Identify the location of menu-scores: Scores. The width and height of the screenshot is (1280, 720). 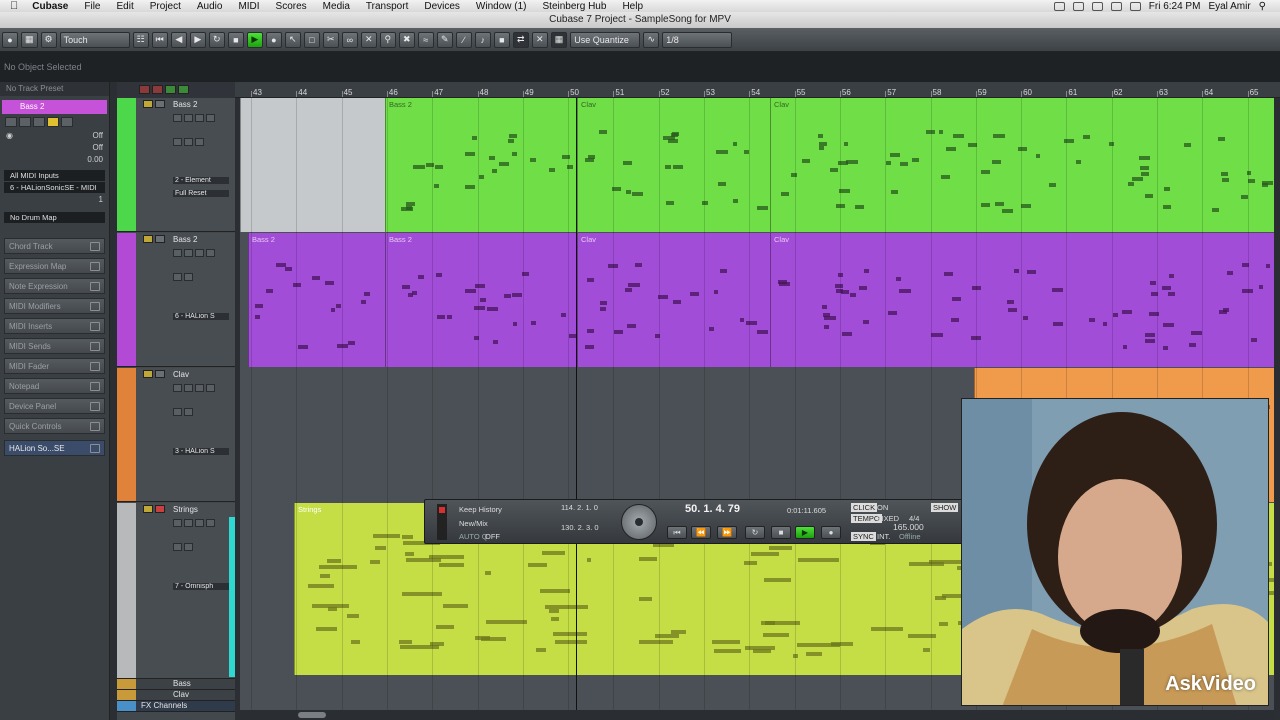
(291, 6).